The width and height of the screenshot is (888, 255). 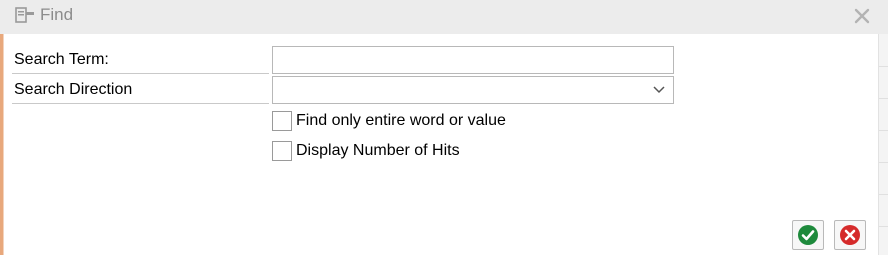 What do you see at coordinates (3, 144) in the screenshot?
I see `left-accent-border-inner` at bounding box center [3, 144].